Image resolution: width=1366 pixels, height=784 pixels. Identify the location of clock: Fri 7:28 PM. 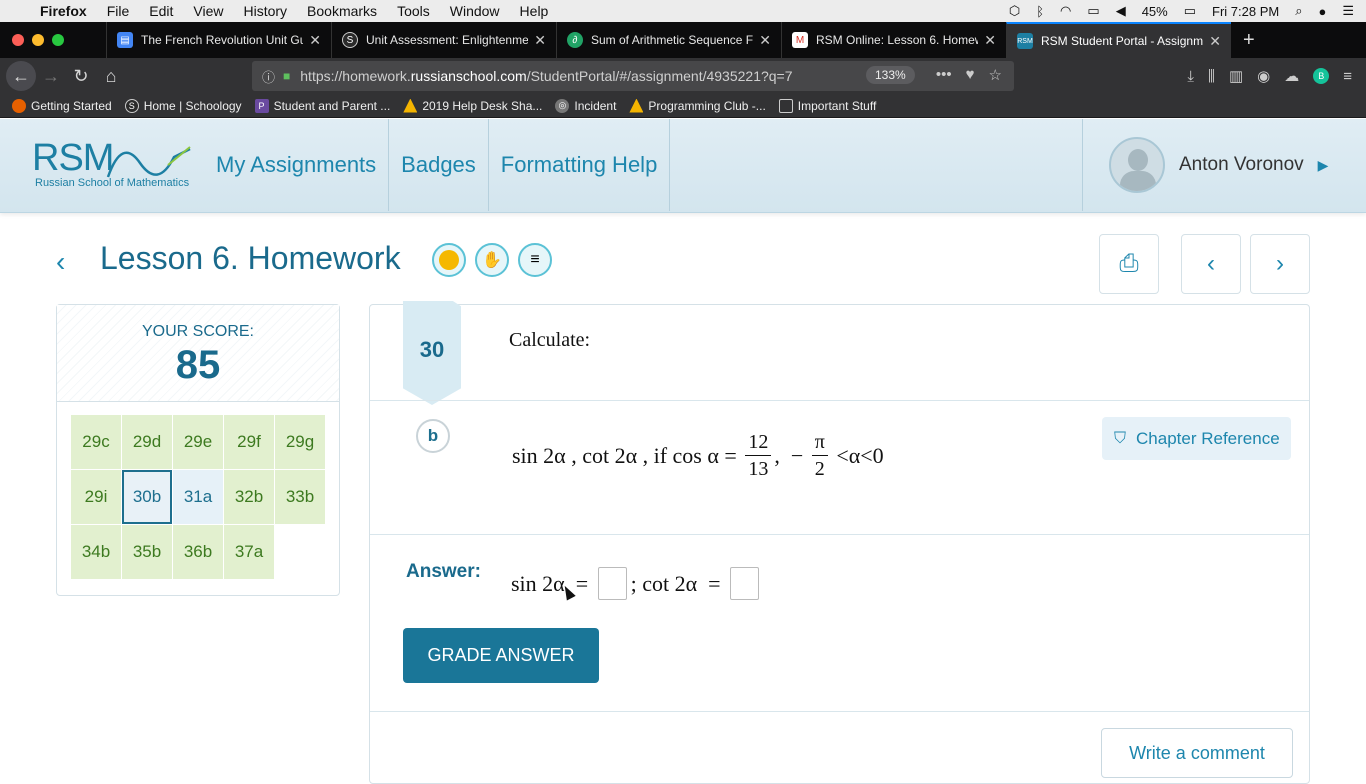
(1245, 11).